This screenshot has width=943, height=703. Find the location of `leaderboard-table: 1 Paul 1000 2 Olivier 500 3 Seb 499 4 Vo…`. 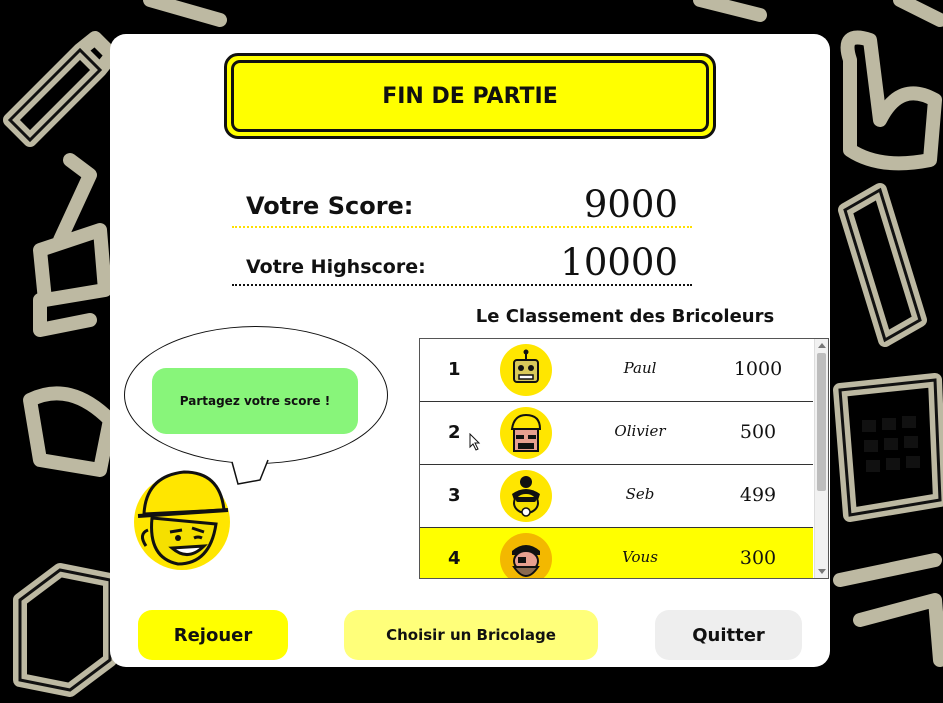

leaderboard-table: 1 Paul 1000 2 Olivier 500 3 Seb 499 4 Vo… is located at coordinates (624, 458).